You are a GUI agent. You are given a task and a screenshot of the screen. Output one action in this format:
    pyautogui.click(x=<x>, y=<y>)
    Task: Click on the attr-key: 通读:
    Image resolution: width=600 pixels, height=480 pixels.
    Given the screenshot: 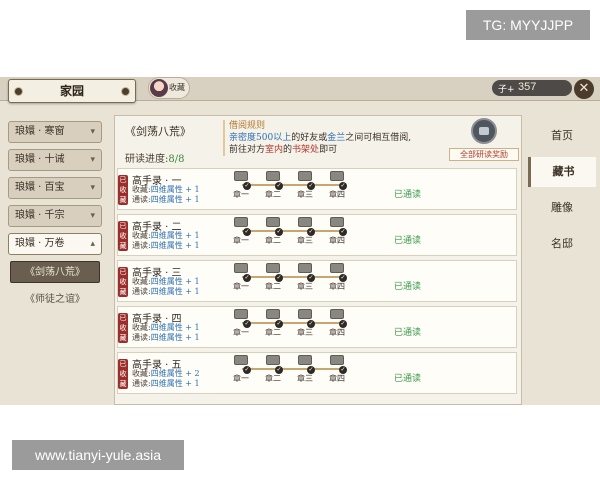 What is the action you would take?
    pyautogui.click(x=141, y=199)
    